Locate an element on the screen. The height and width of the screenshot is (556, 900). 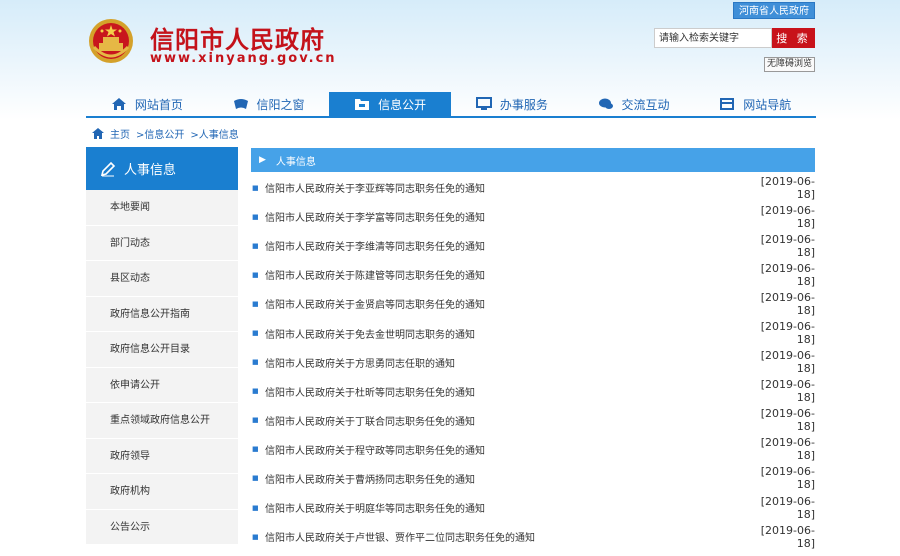
nav-item-home: 网站首页 is located at coordinates (147, 104).